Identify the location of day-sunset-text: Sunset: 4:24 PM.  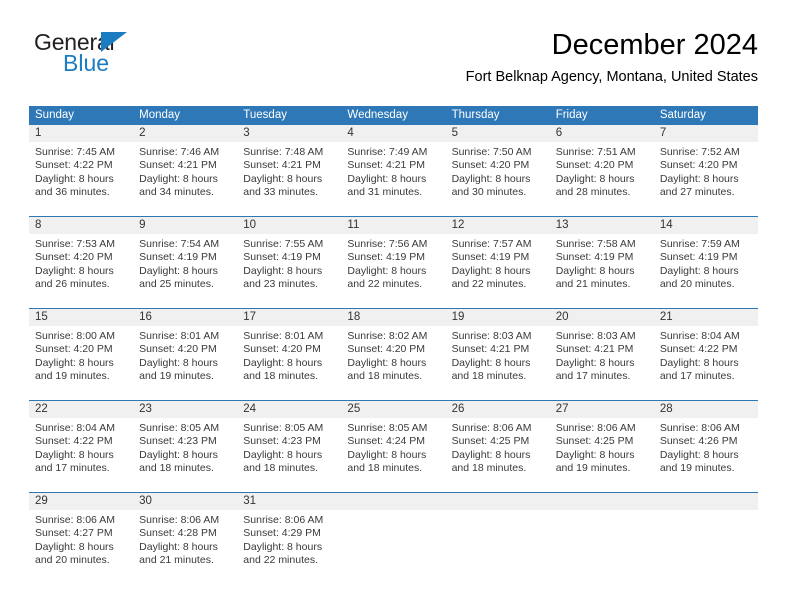
(386, 441).